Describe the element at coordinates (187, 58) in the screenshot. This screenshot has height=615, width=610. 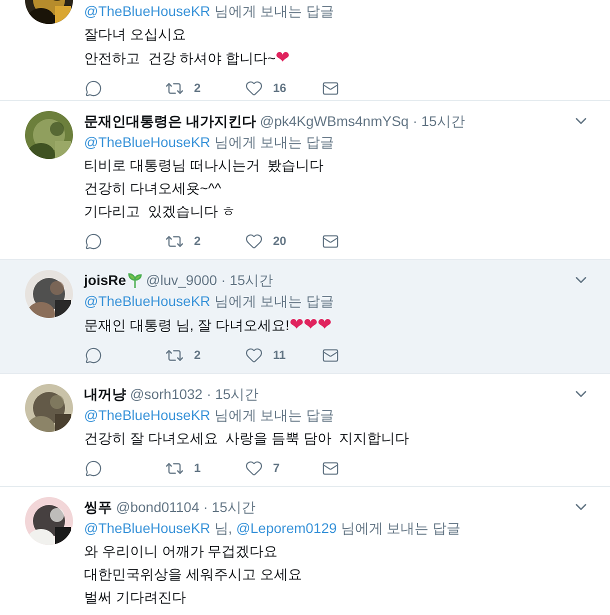
I see `reply-text: 안전하고 건강 하셔야 합니다~❤` at that location.